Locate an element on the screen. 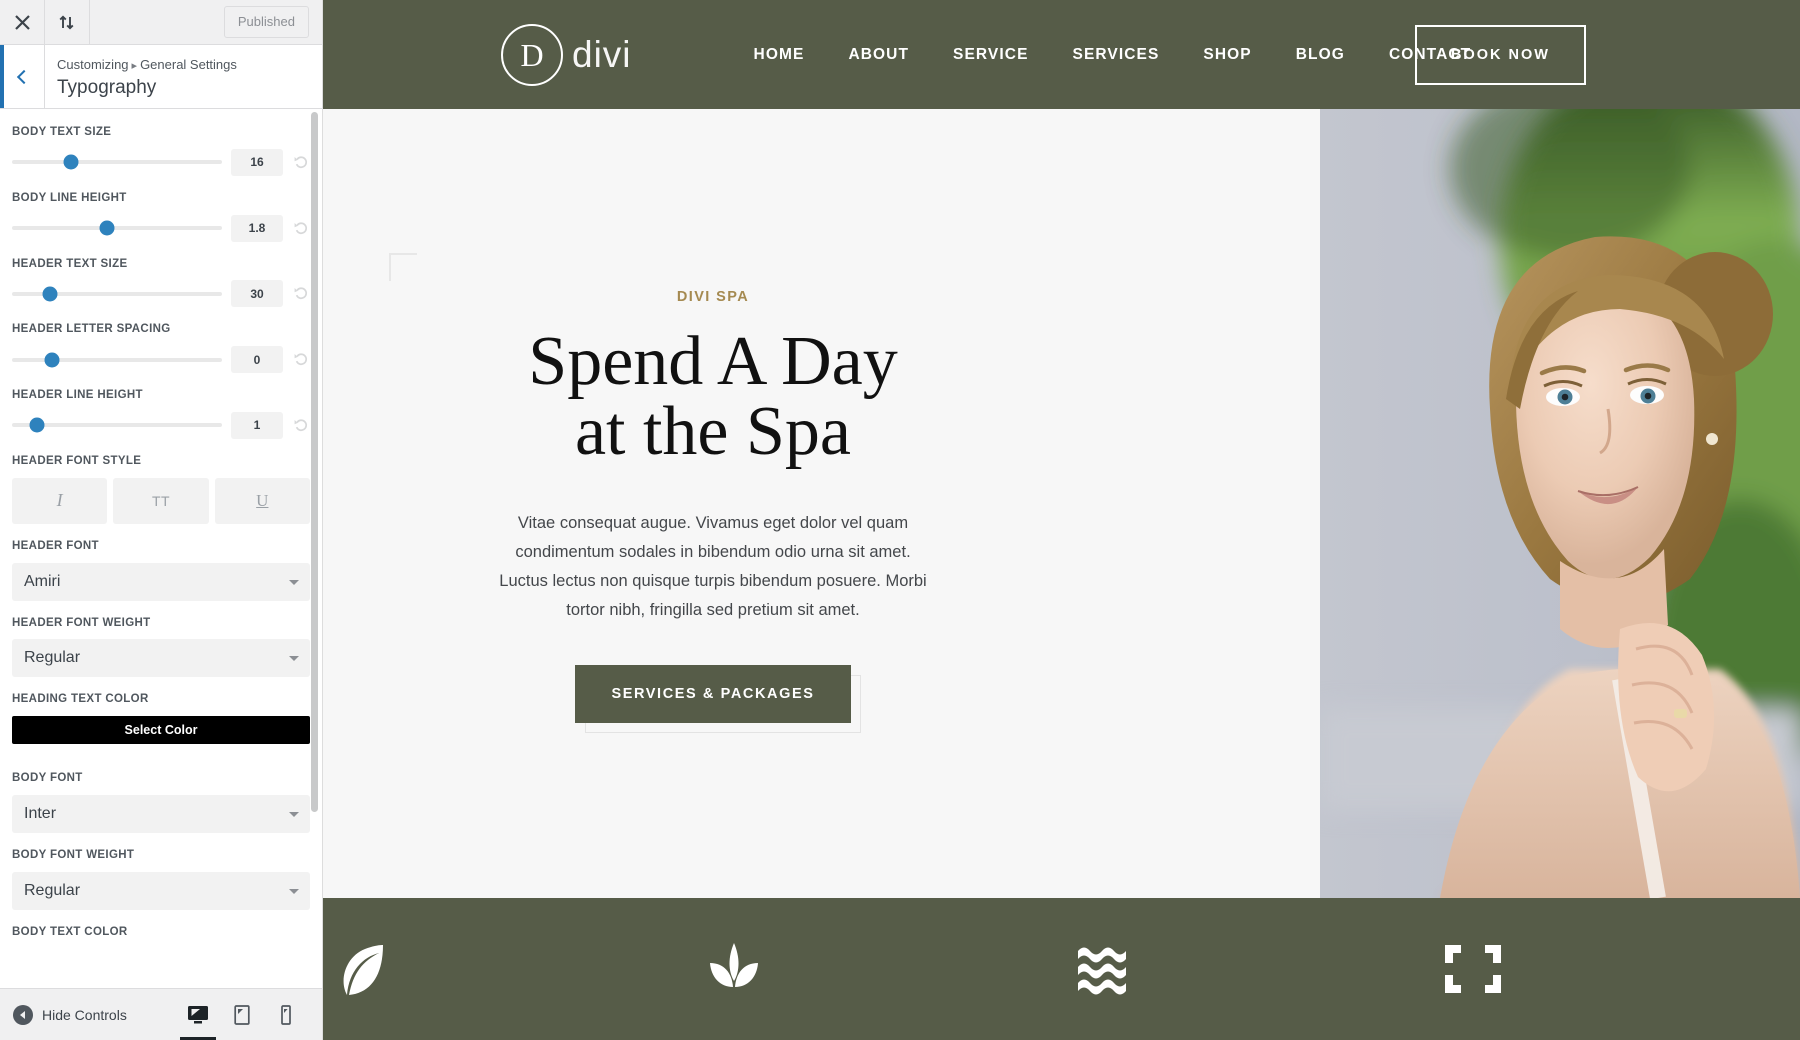 The width and height of the screenshot is (1800, 1040). range-control-row: 1 is located at coordinates (161, 425).